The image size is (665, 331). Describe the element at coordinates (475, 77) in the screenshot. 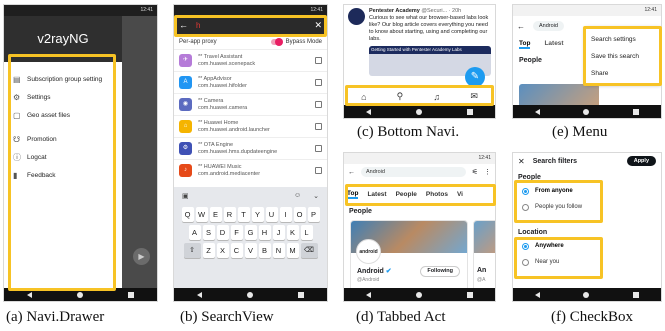

I see `compose-button: ✎` at that location.